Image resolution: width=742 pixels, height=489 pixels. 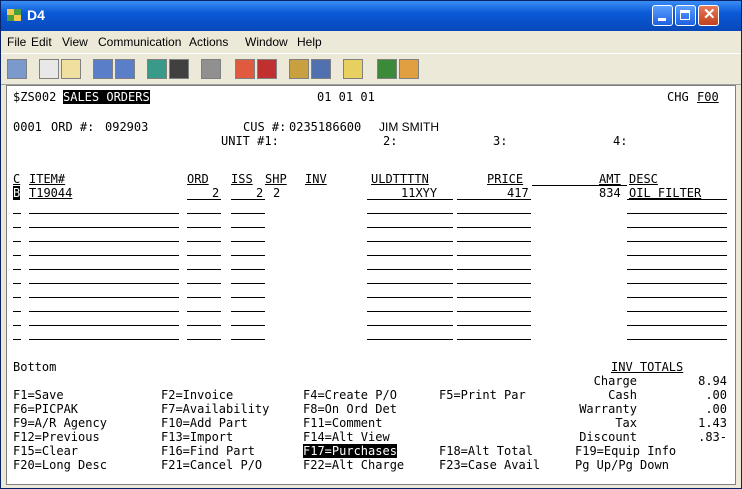 I want to click on fkey-f20: F20=Long Desc, so click(x=60, y=465).